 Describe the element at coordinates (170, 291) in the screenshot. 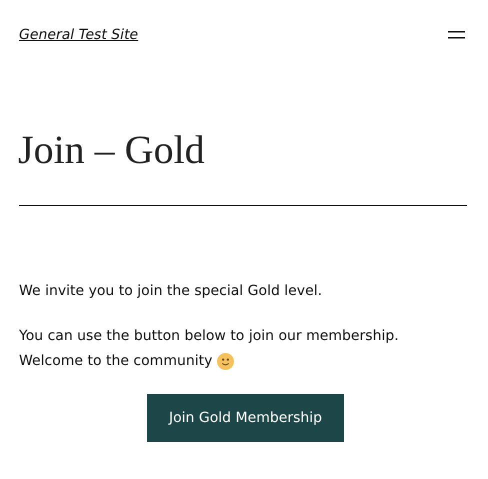

I see `paragraph-text: We invite you to join the special Gold level.` at that location.